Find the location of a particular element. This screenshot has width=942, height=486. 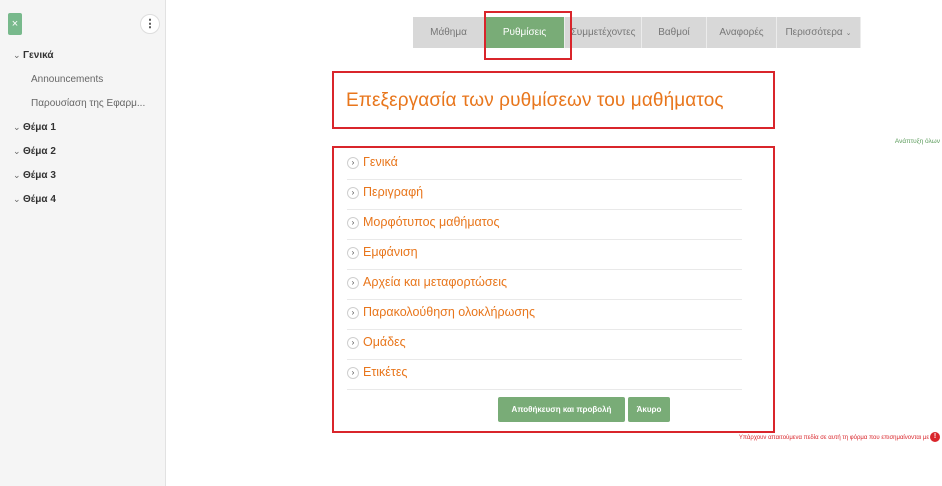

tab-more: Περισσότερα ⌄ is located at coordinates (819, 32).